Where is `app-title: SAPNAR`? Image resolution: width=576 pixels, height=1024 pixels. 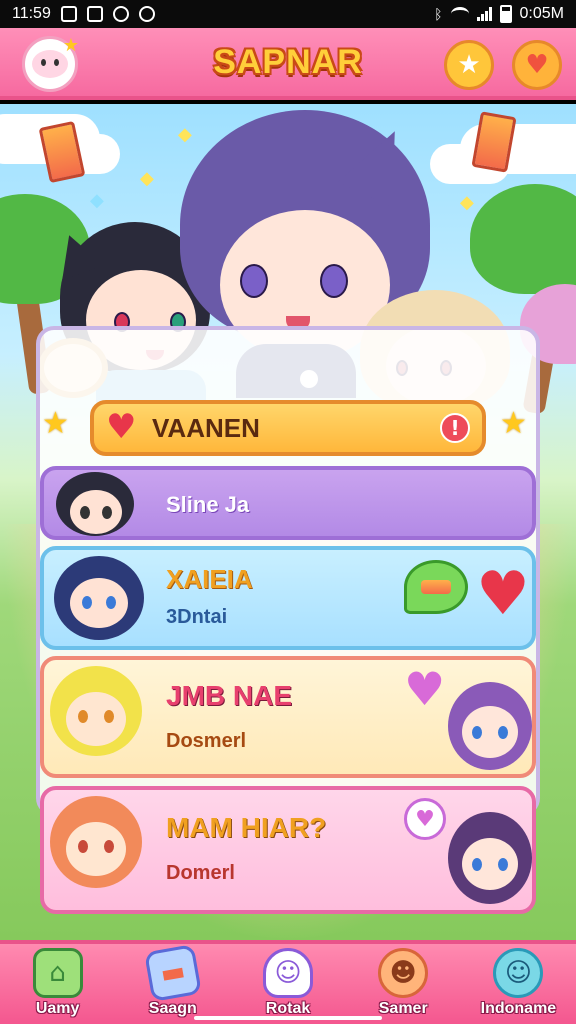 app-title: SAPNAR is located at coordinates (288, 61).